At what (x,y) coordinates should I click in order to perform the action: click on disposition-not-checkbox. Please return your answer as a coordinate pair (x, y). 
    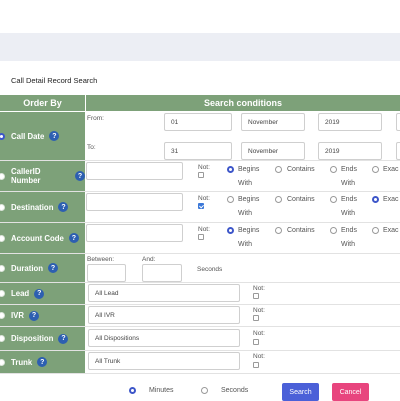
    Looking at the image, I should click on (256, 342).